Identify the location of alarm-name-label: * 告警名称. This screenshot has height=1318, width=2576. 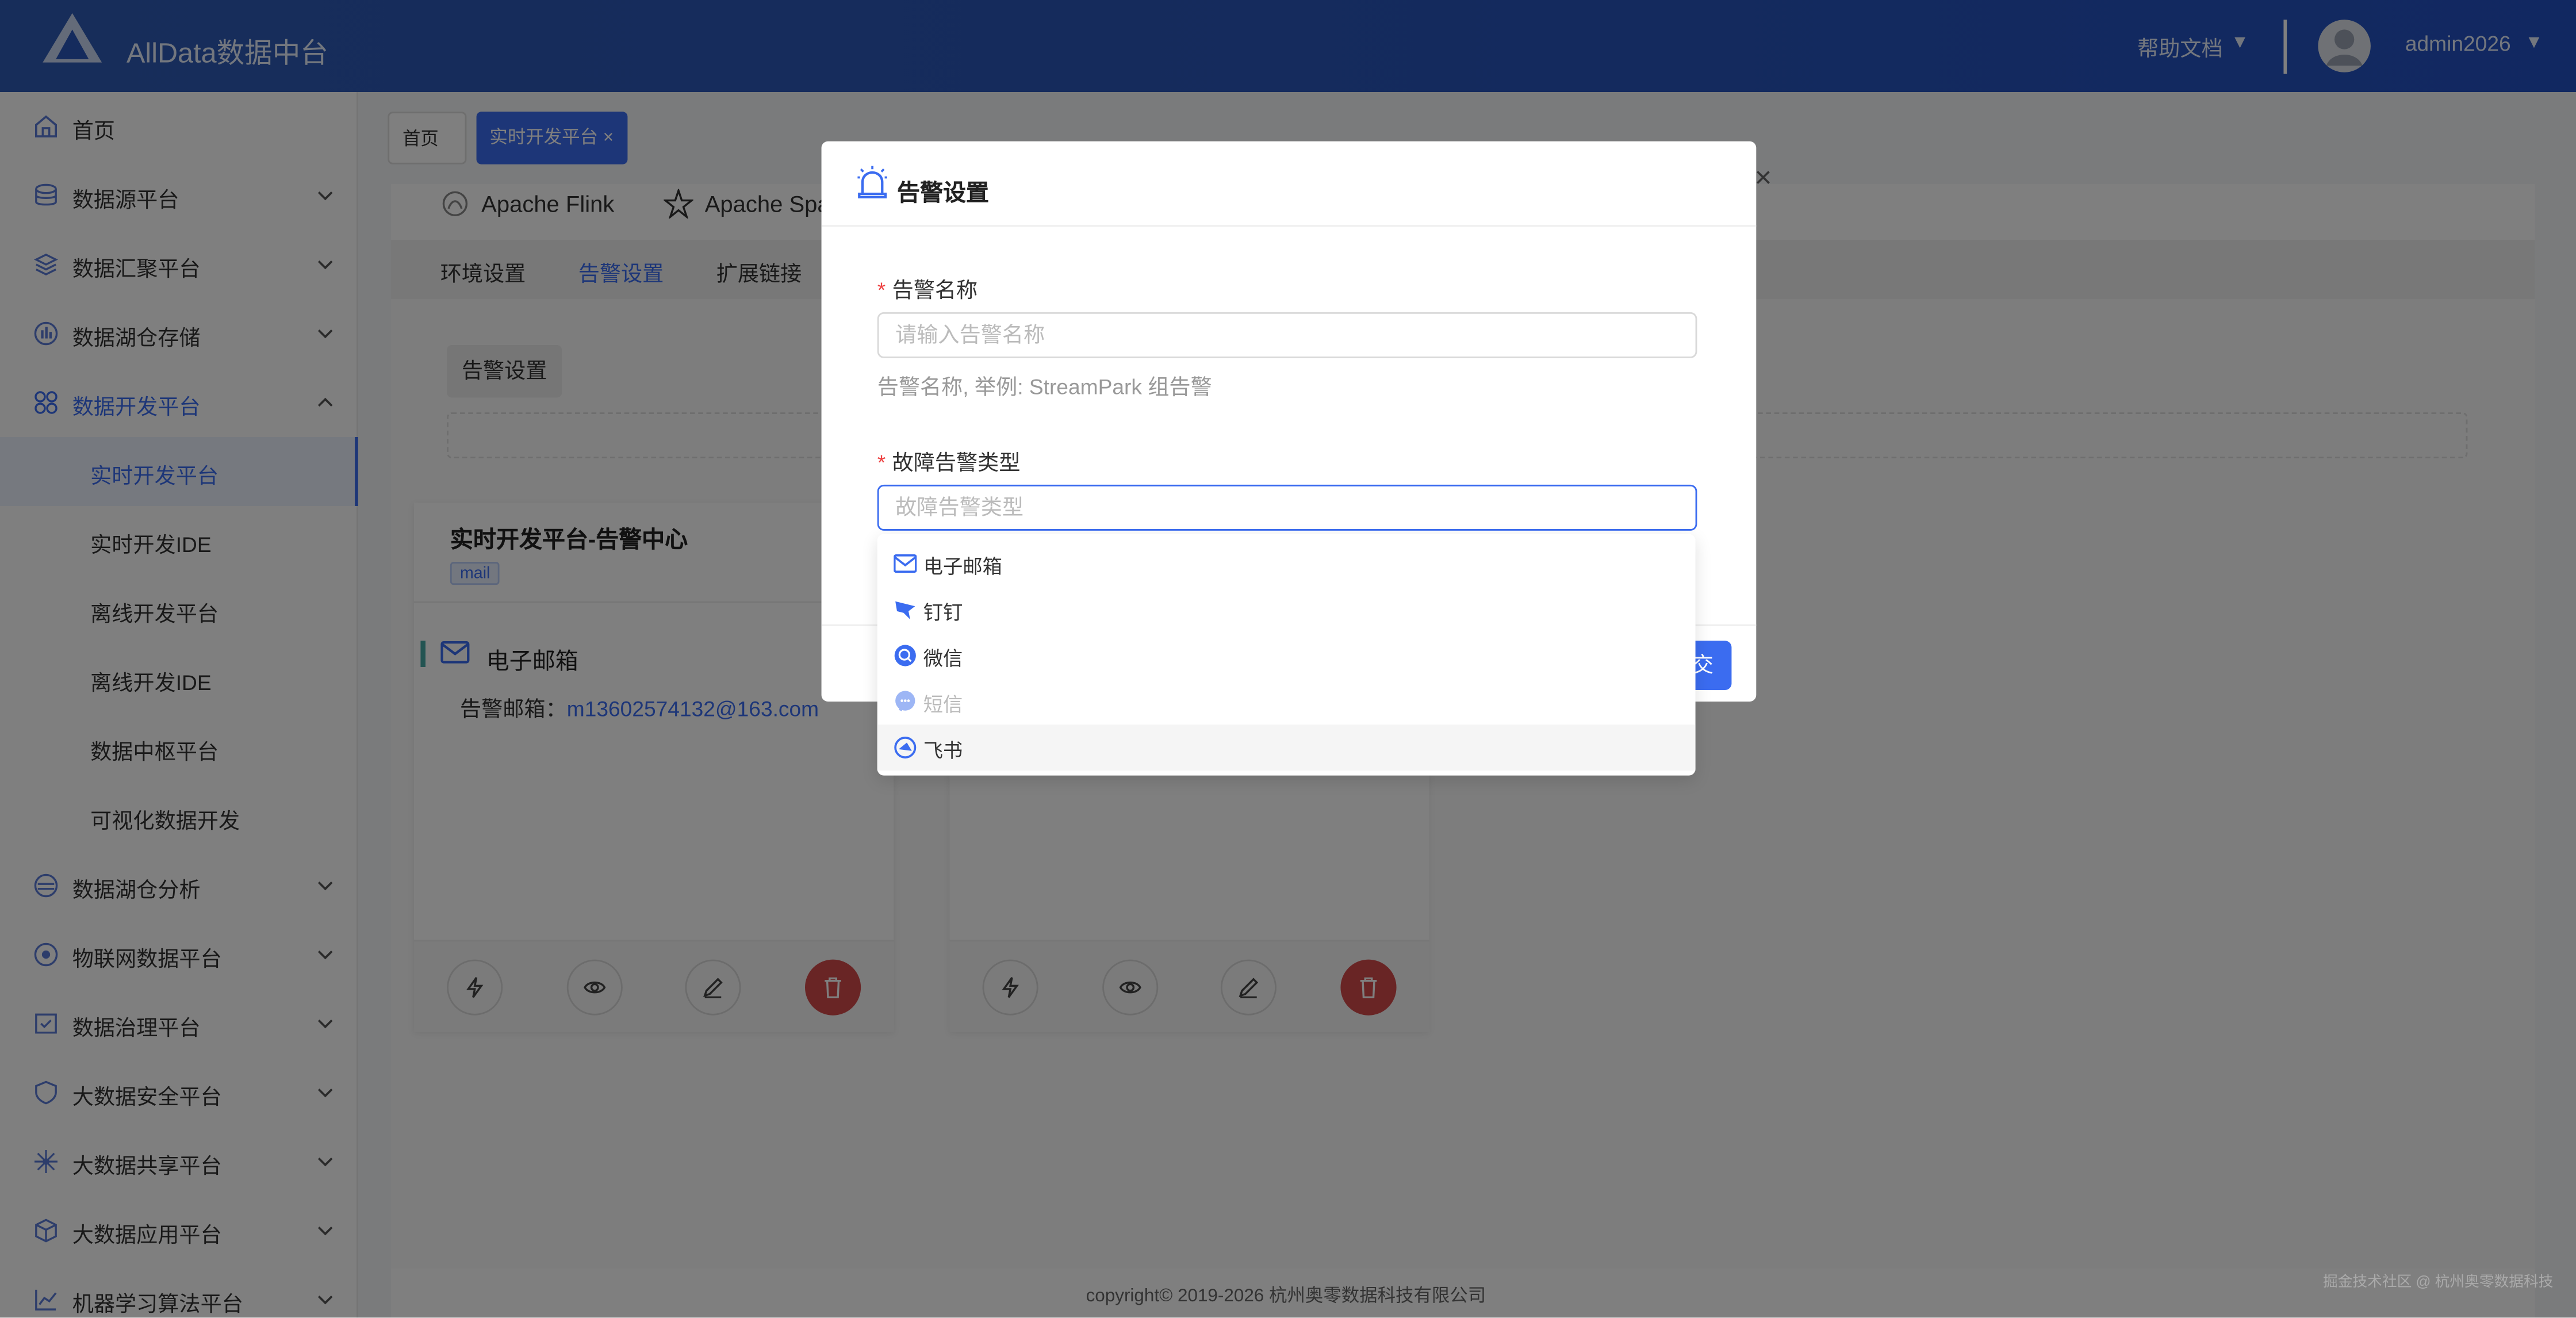
(927, 288).